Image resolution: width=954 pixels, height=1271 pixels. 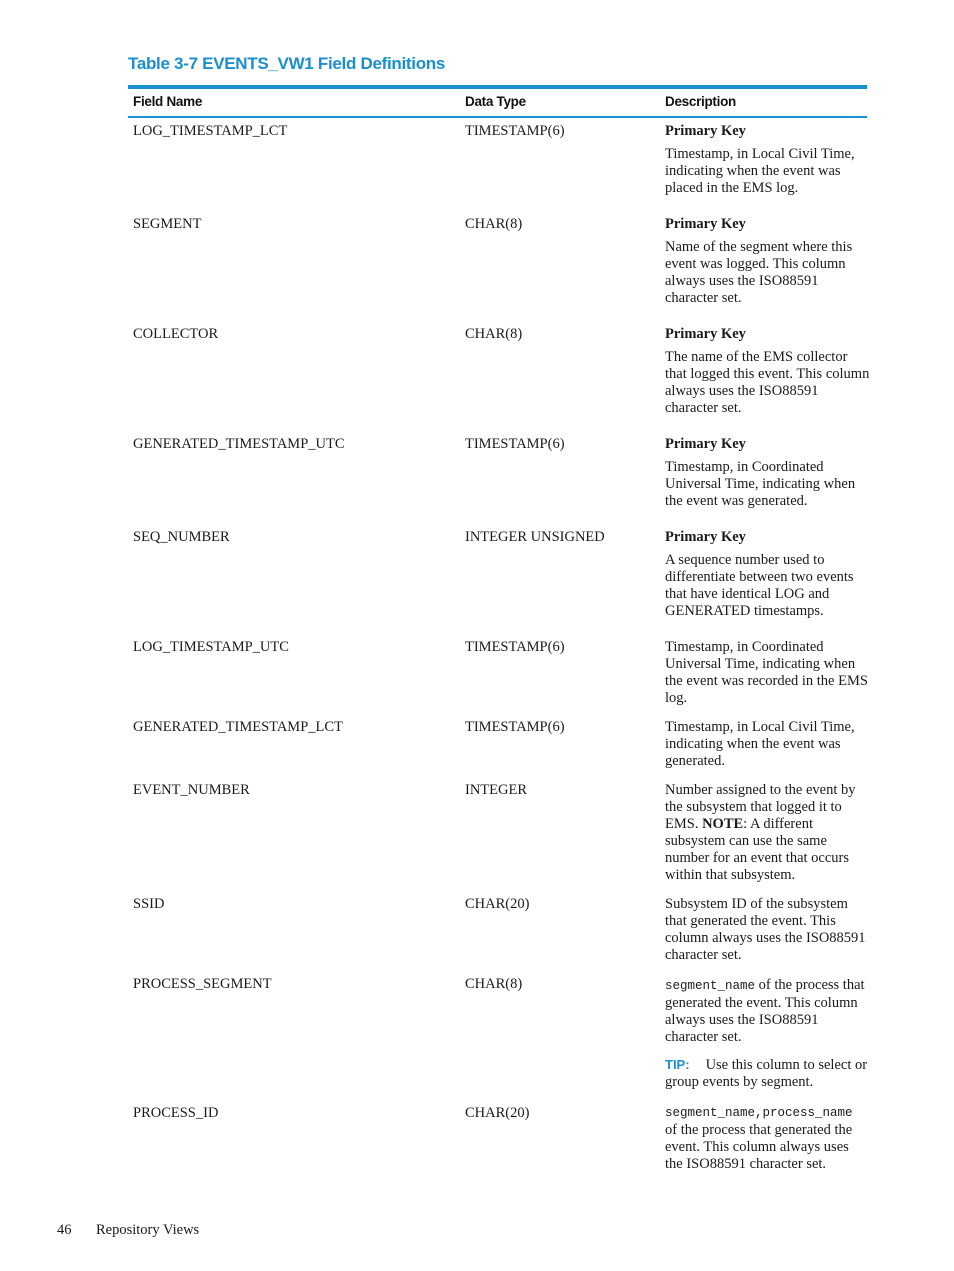 What do you see at coordinates (700, 101) in the screenshot?
I see `header-description: Description` at bounding box center [700, 101].